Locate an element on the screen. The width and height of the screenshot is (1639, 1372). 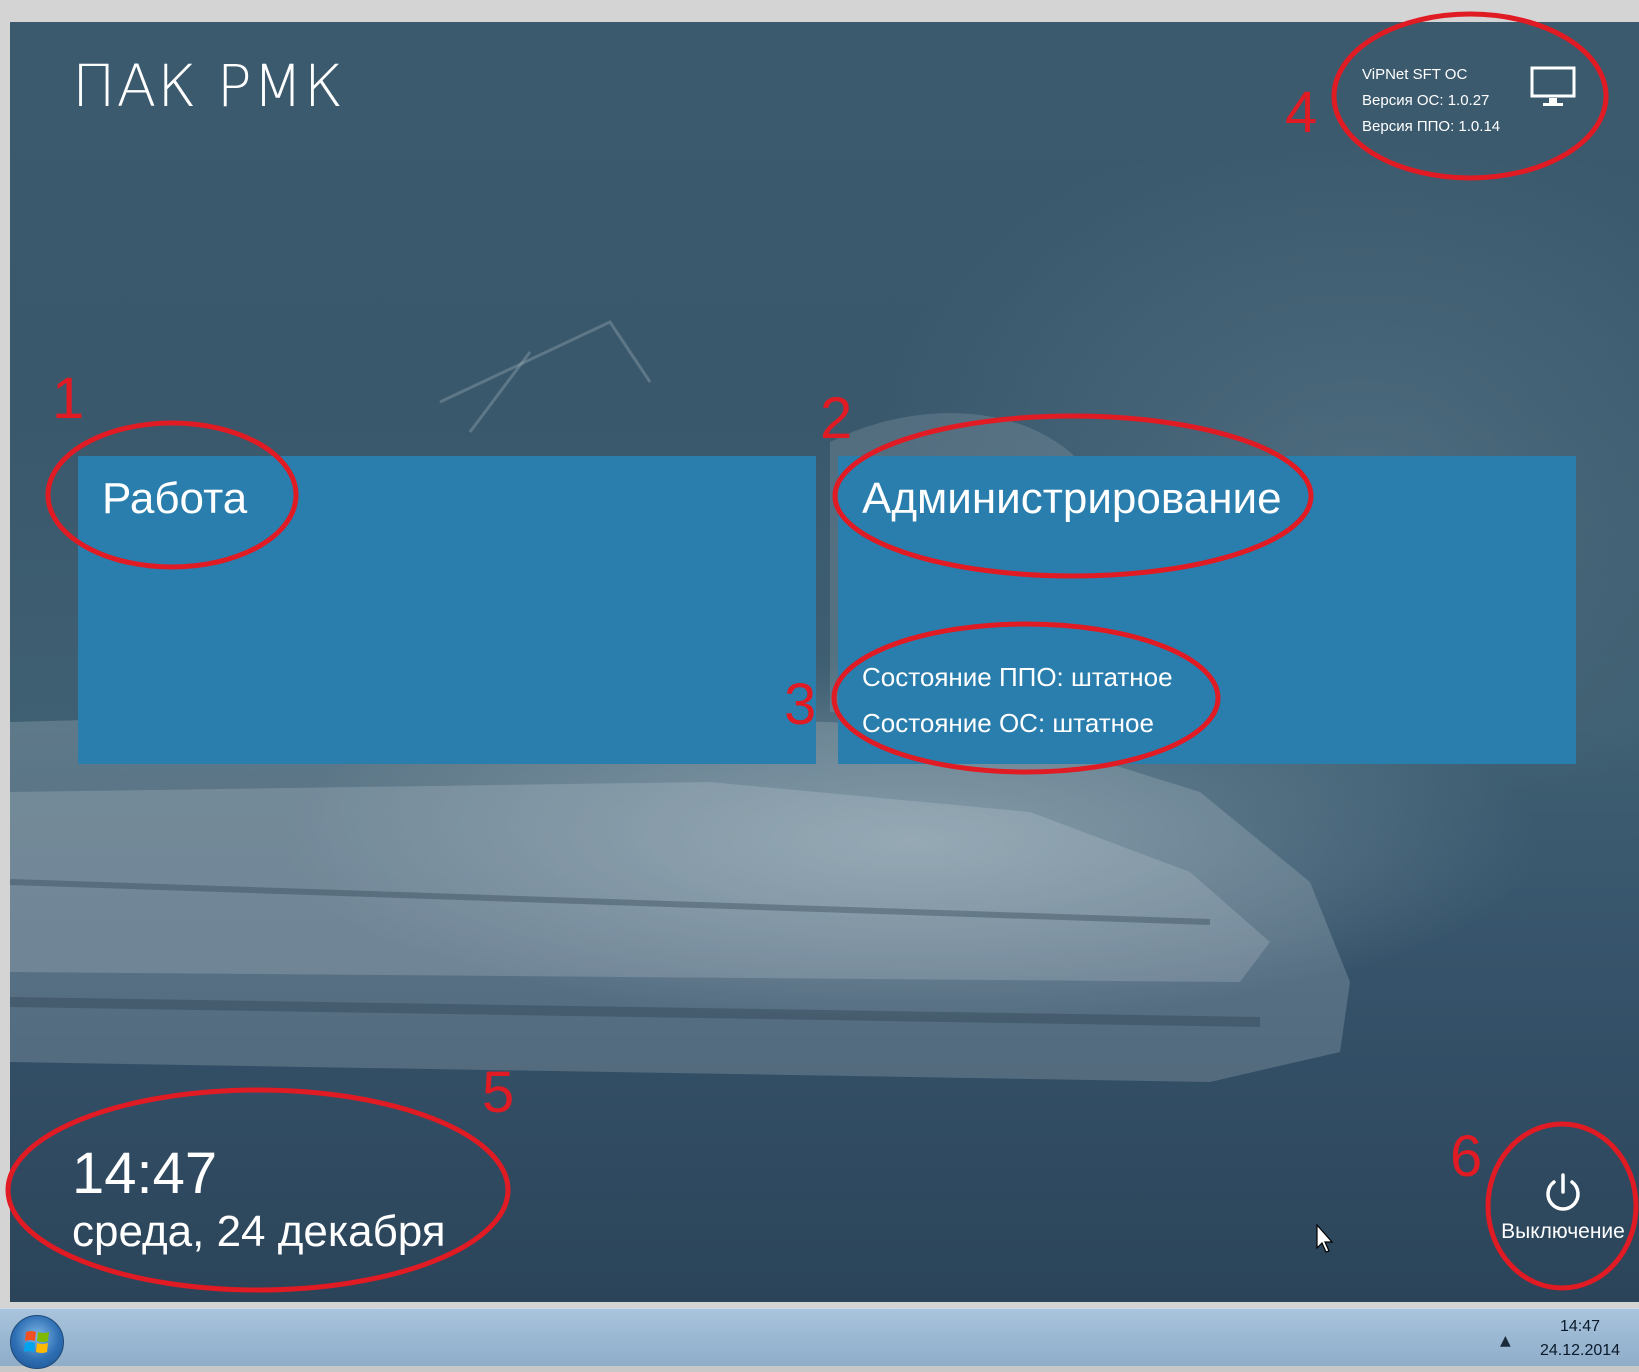
os-version: Версия ОС: 1.0.27 is located at coordinates (1426, 100).